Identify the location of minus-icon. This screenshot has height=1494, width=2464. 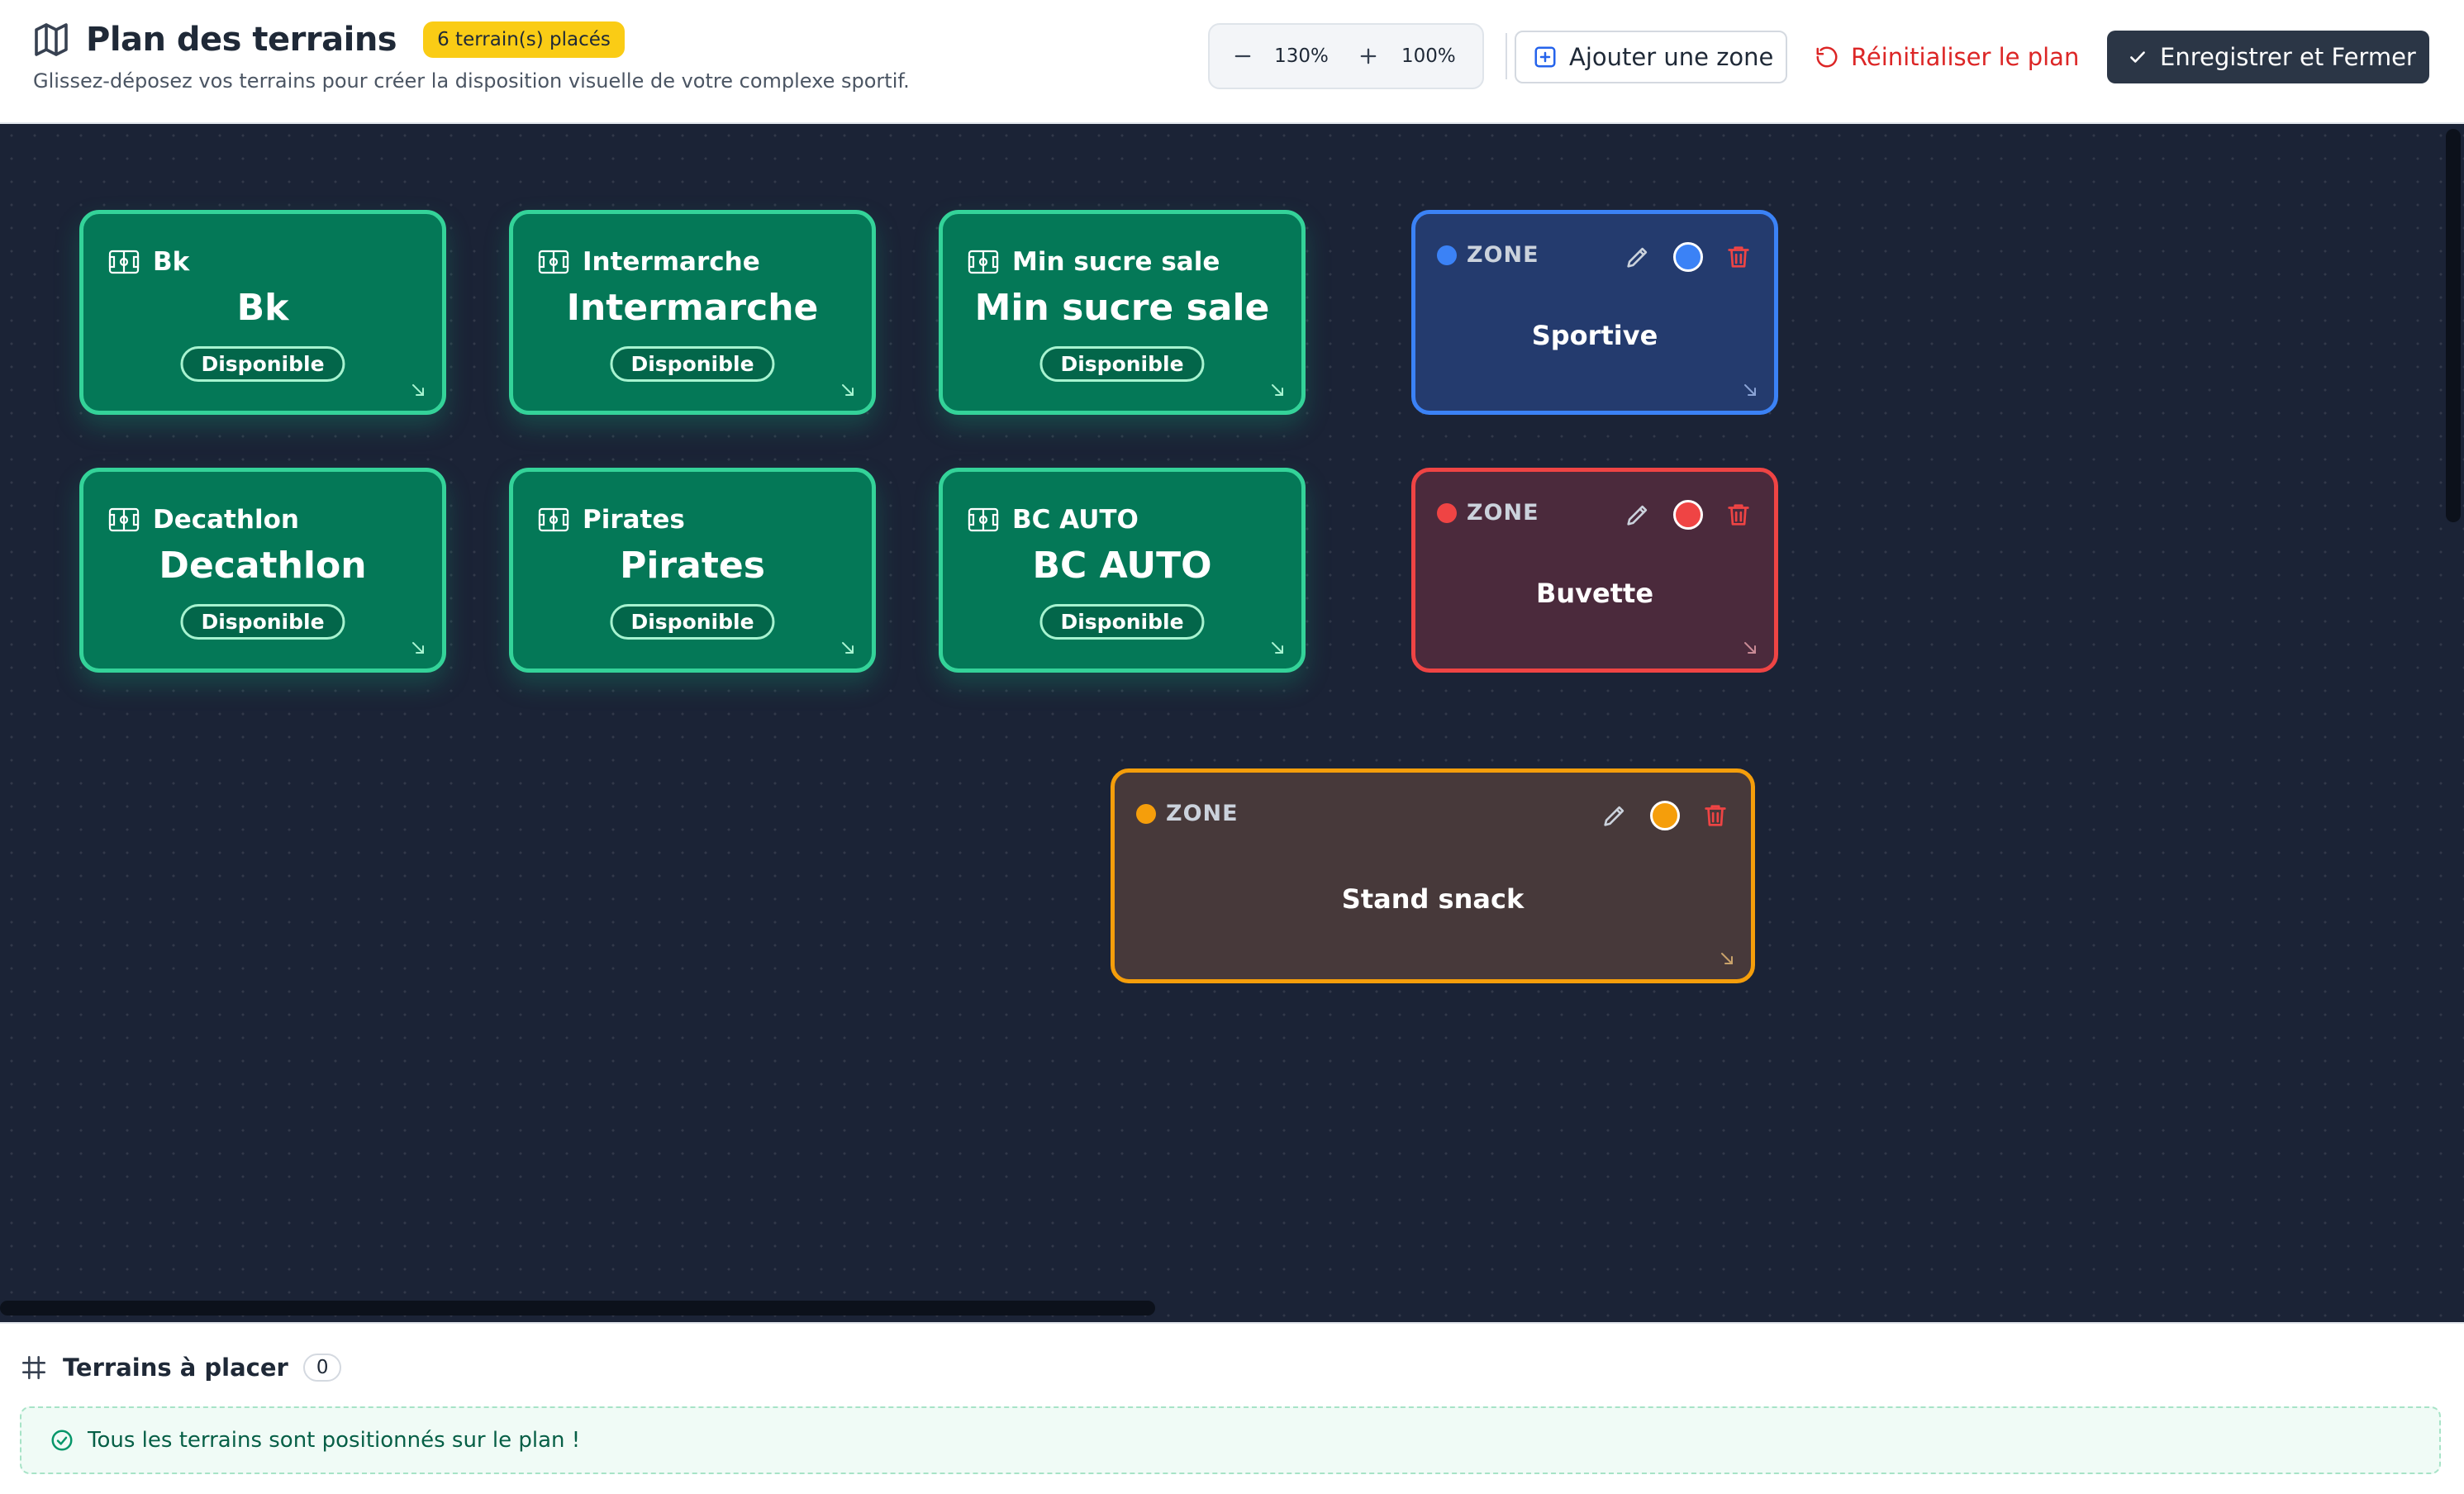
(1242, 56).